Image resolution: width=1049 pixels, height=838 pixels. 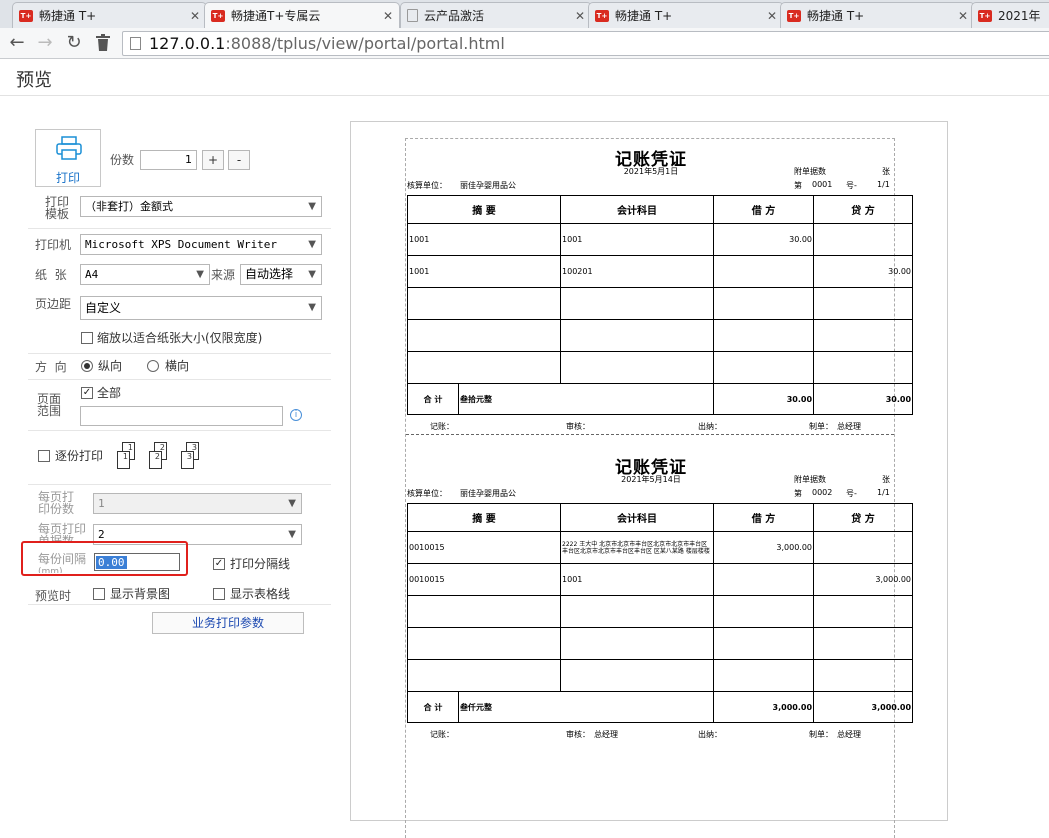 I want to click on maker-label: 制单：, so click(x=821, y=426).